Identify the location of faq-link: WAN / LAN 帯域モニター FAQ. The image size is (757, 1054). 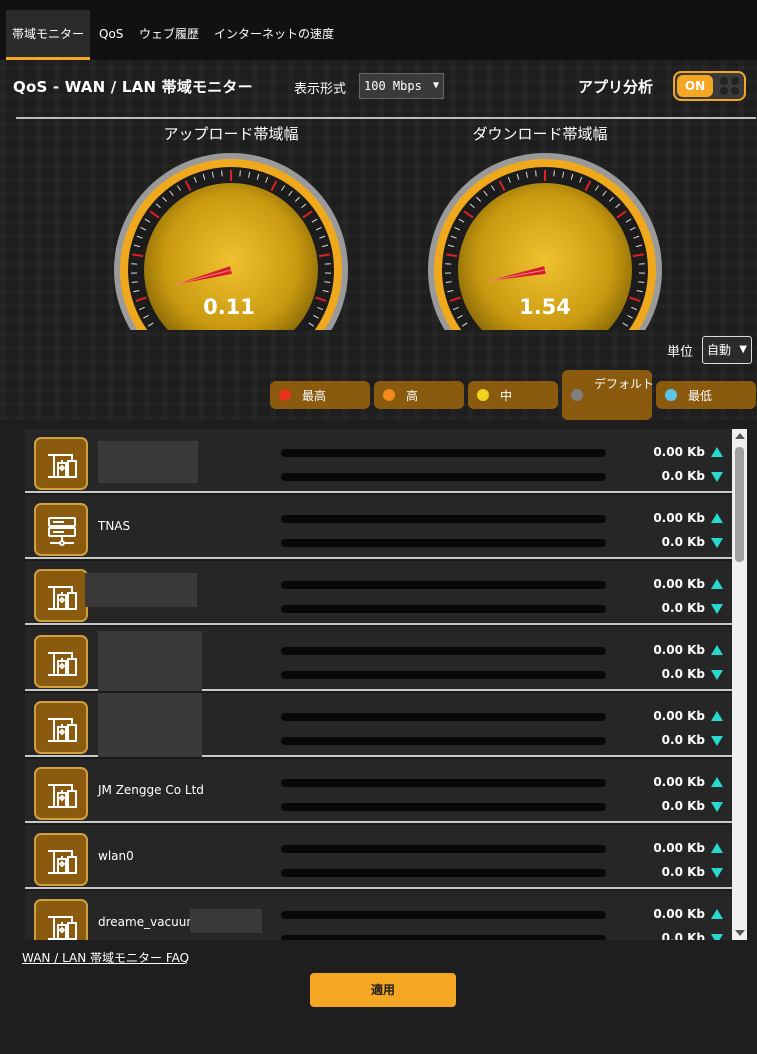
(105, 957).